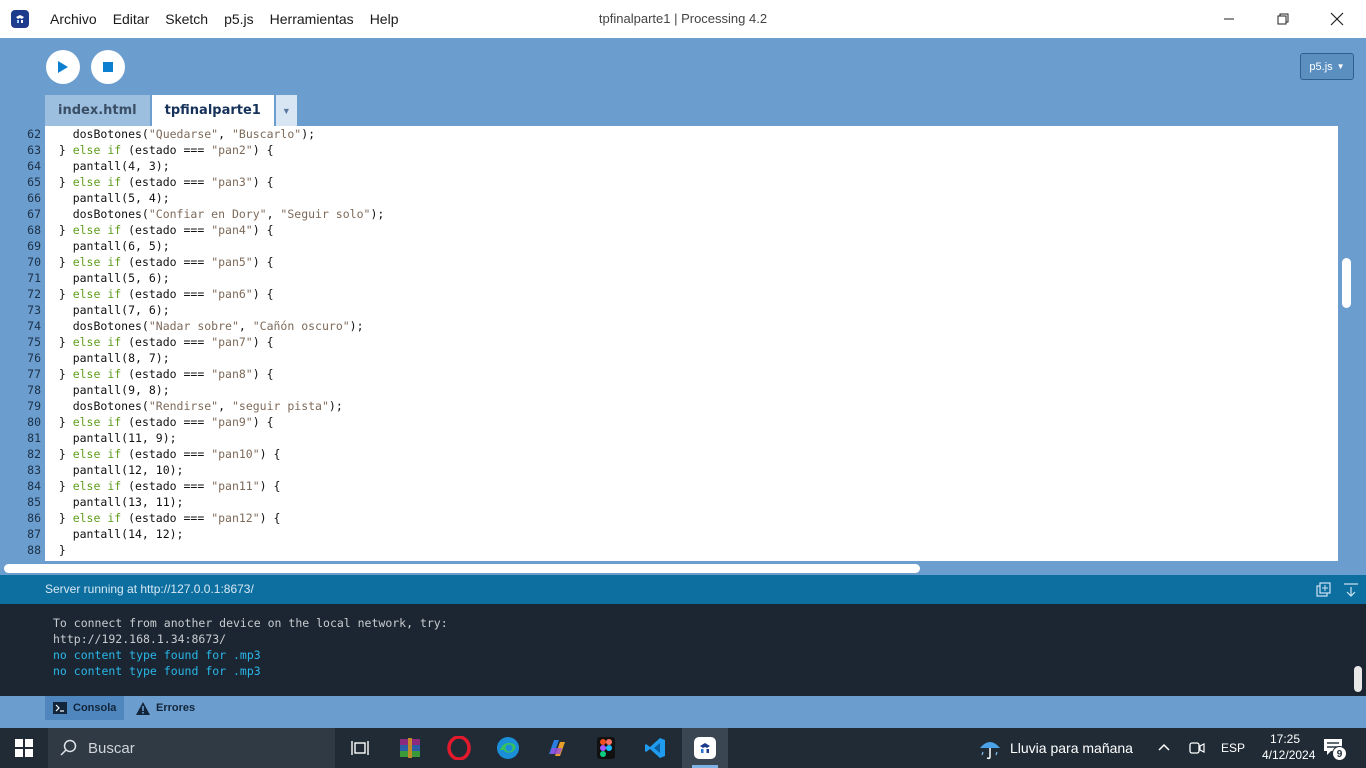 This screenshot has height=768, width=1366. I want to click on code-line: pantall(12, 10);, so click(114, 470).